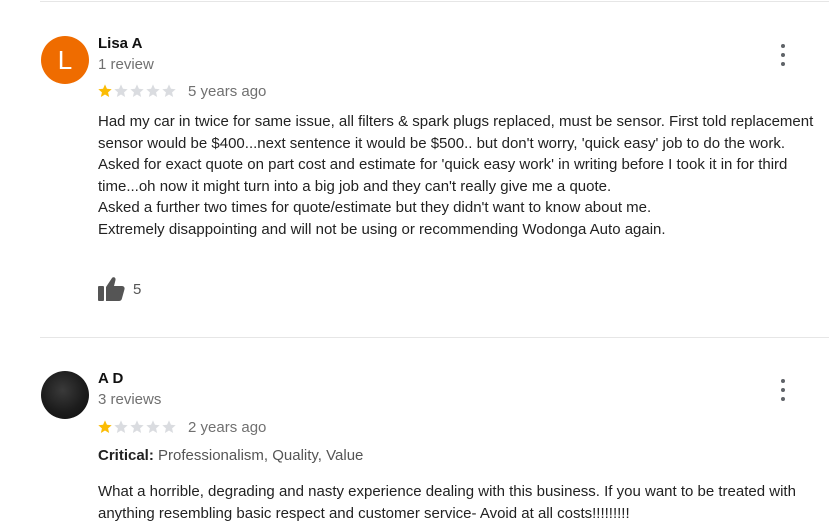 The width and height of the screenshot is (829, 532). I want to click on avatar: L, so click(65, 60).